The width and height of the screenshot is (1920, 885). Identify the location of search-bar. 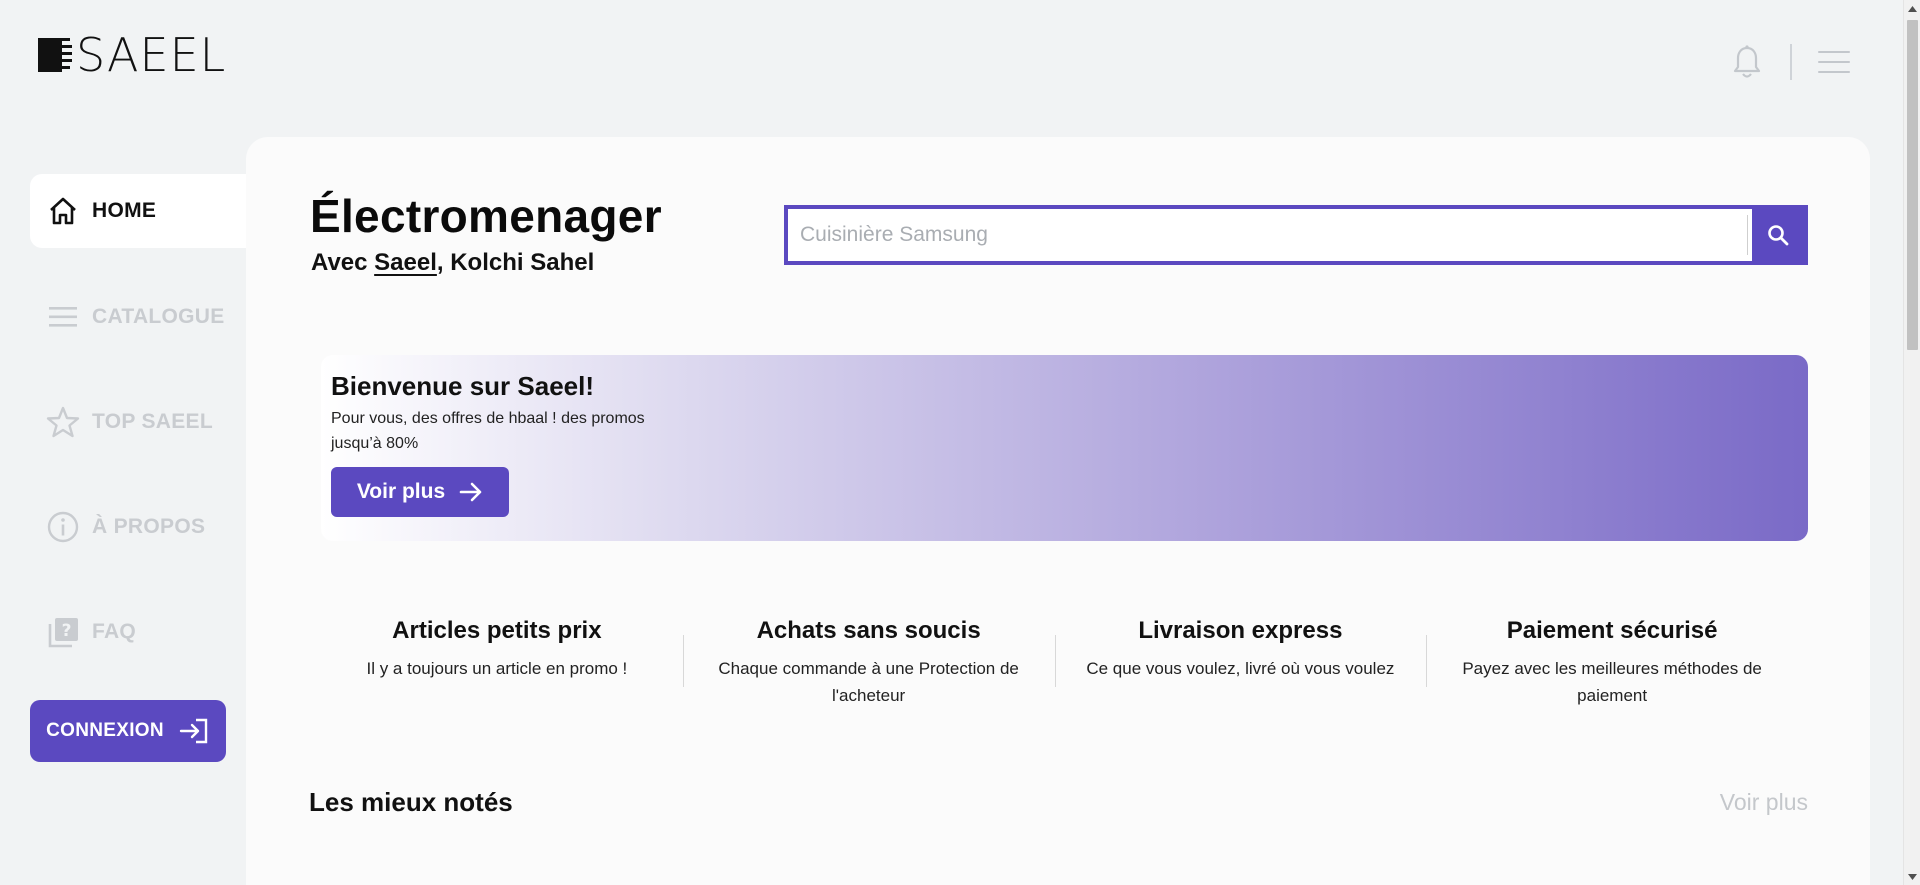
(1296, 235).